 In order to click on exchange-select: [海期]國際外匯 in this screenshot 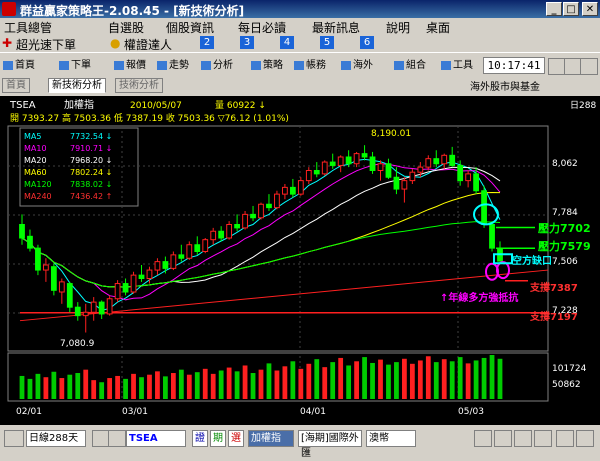, I will do `click(330, 444)`.